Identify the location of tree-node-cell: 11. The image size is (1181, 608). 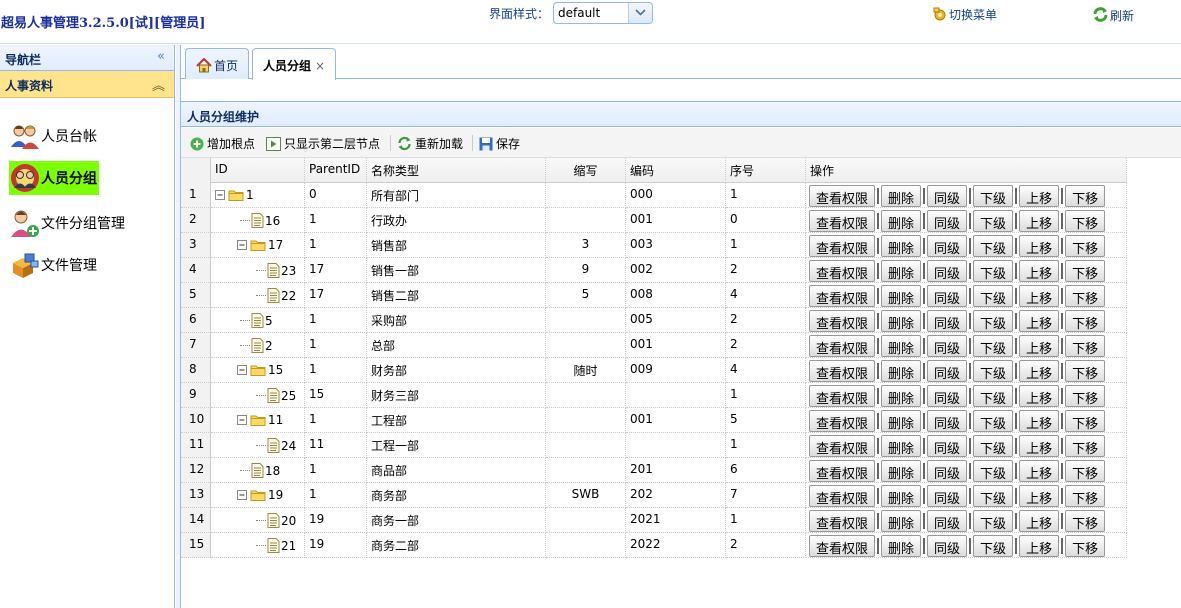
(258, 420).